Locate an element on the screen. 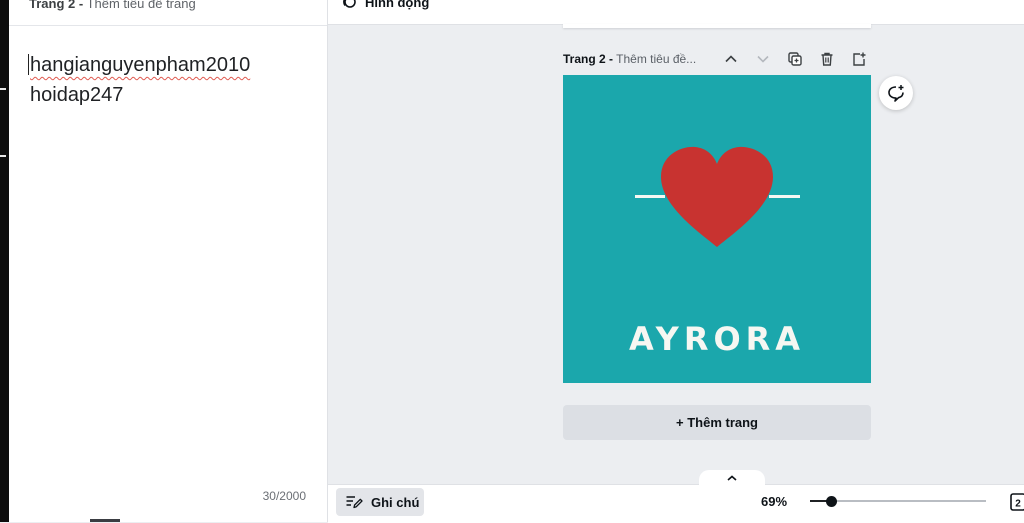 The image size is (1024, 523). text-caret is located at coordinates (28, 64).